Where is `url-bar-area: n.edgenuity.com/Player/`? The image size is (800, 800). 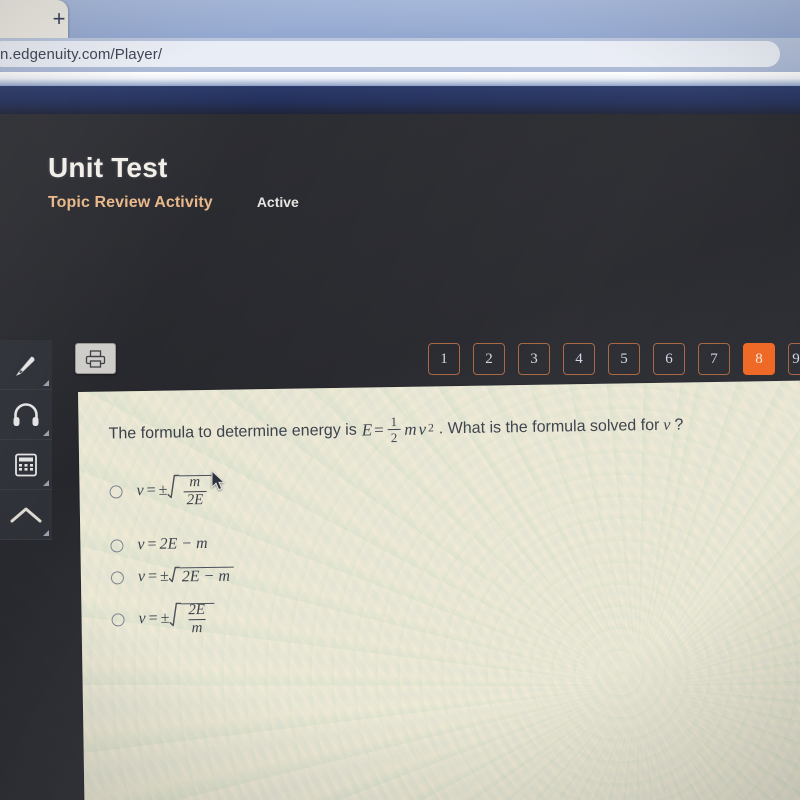
url-bar-area: n.edgenuity.com/Player/ is located at coordinates (400, 55).